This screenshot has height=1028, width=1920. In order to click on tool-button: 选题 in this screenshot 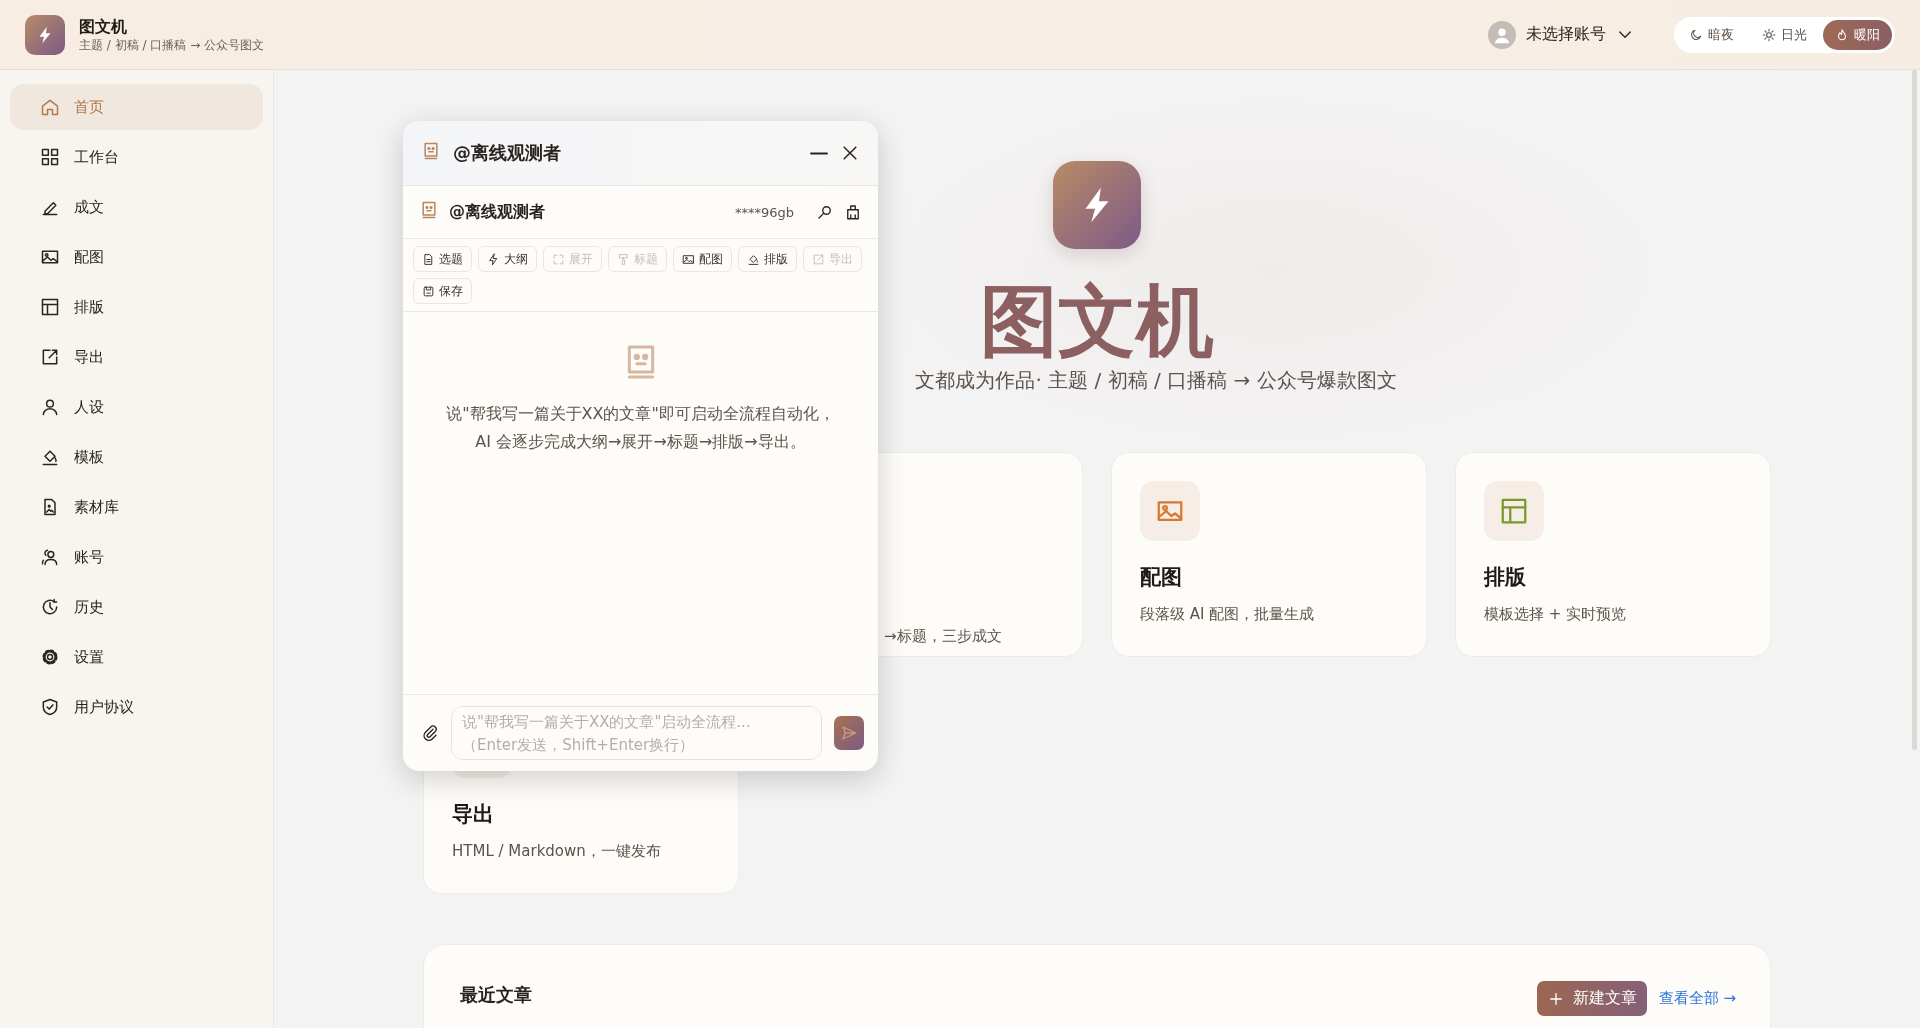, I will do `click(442, 259)`.